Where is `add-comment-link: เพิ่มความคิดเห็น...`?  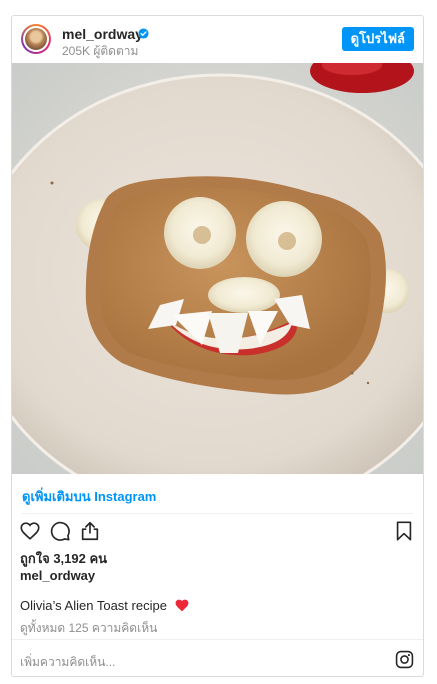 add-comment-link: เพิ่มความคิดเห็น... is located at coordinates (67, 662).